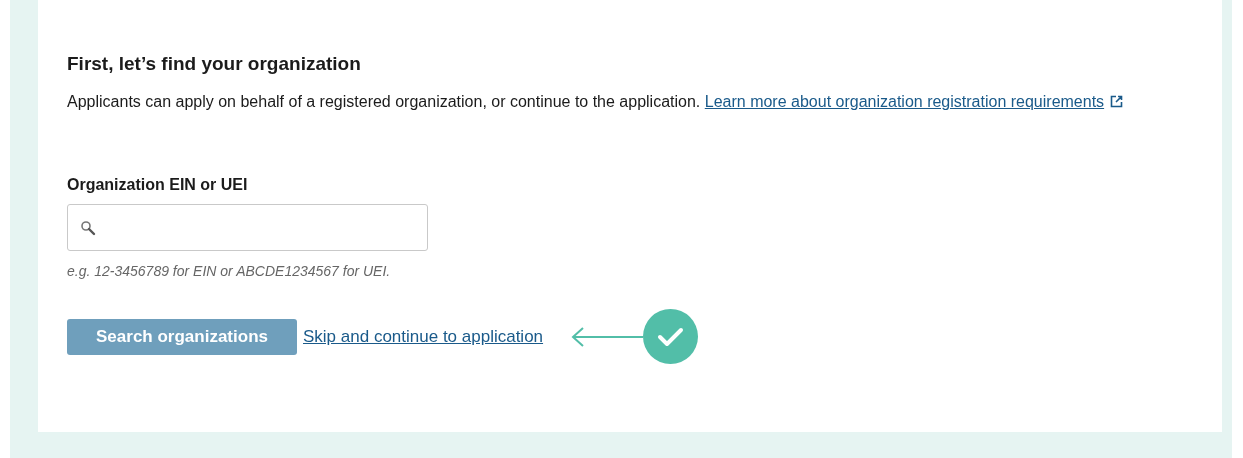  What do you see at coordinates (904, 101) in the screenshot?
I see `registration-link: Learn more about organization registration requirements` at bounding box center [904, 101].